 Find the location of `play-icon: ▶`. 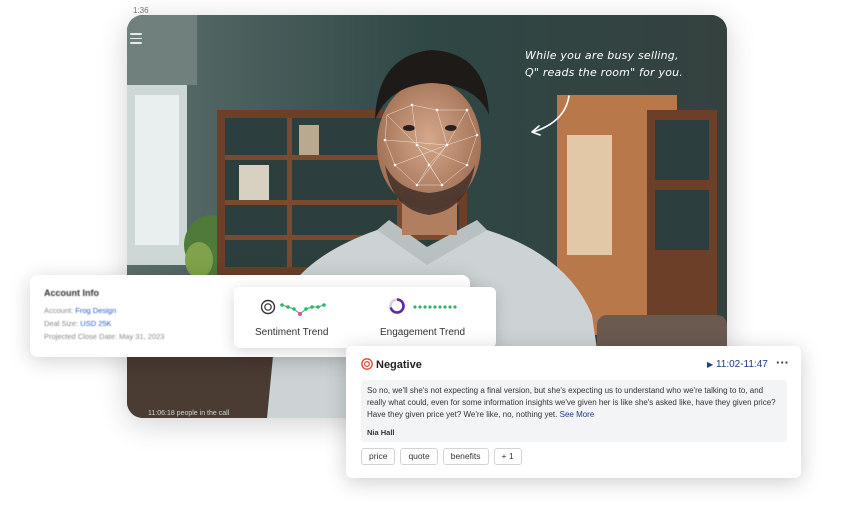

play-icon: ▶ is located at coordinates (710, 364).